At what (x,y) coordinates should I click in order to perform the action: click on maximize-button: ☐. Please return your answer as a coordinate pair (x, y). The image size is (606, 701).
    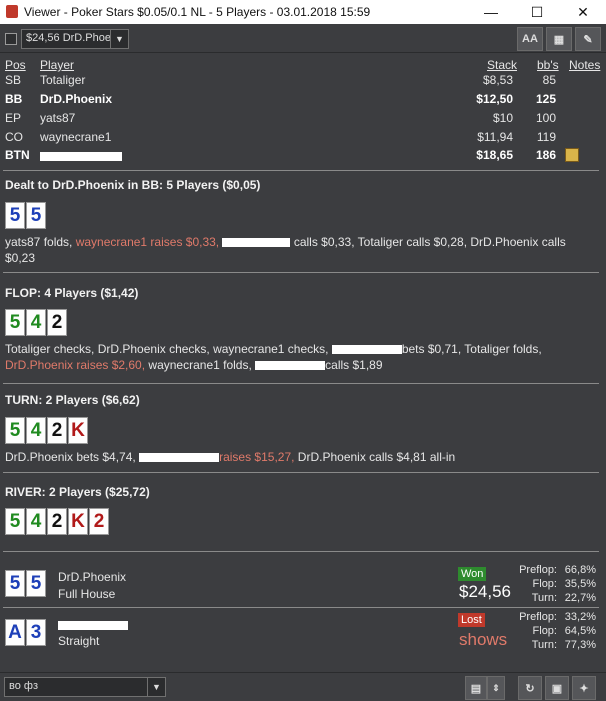
    Looking at the image, I should click on (537, 12).